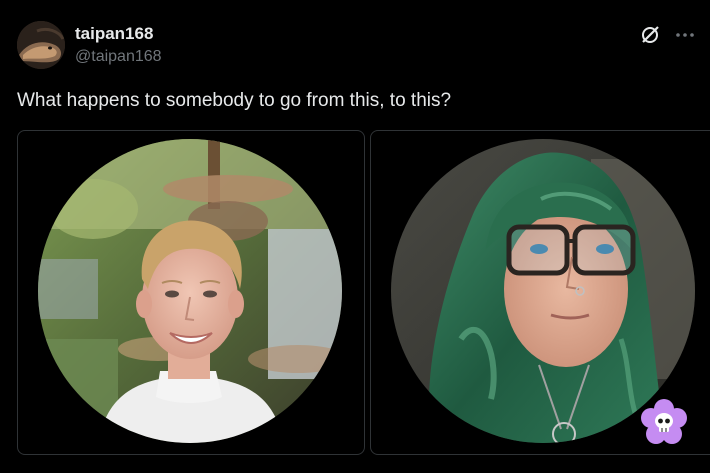  I want to click on display-name: taipan168, so click(114, 34).